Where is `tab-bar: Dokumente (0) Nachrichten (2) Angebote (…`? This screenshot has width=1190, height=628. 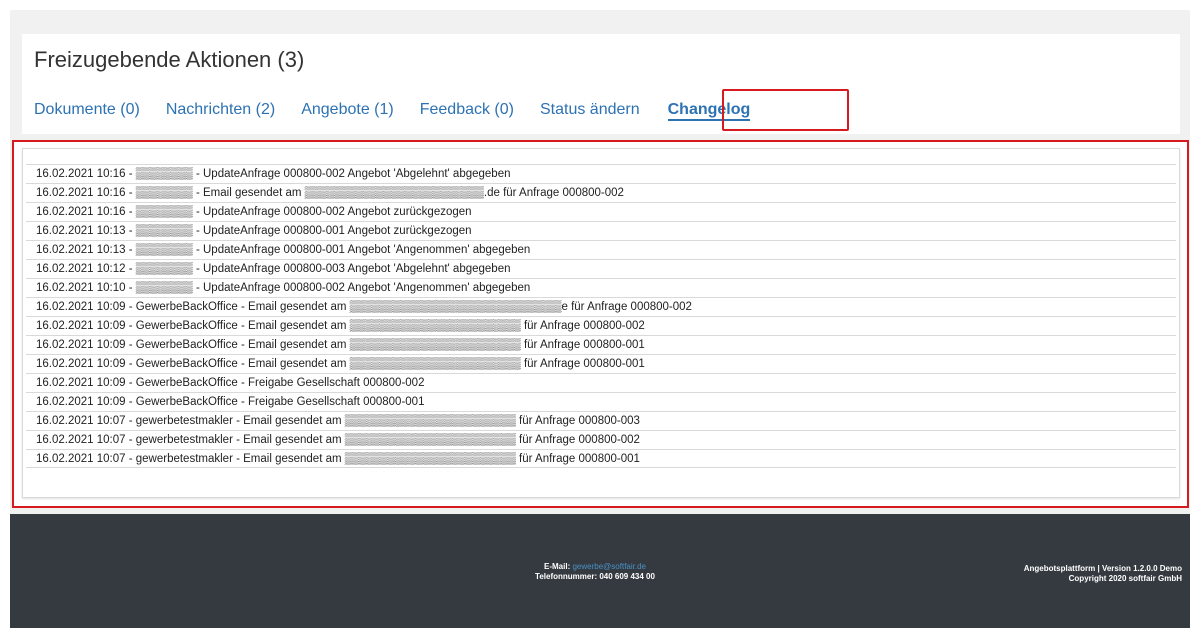 tab-bar: Dokumente (0) Nachrichten (2) Angebote (… is located at coordinates (405, 110).